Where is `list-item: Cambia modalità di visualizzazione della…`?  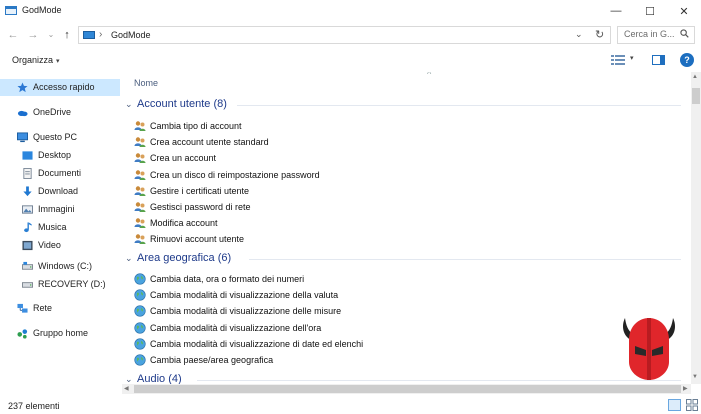 list-item: Cambia modalità di visualizzazione della… is located at coordinates (334, 295).